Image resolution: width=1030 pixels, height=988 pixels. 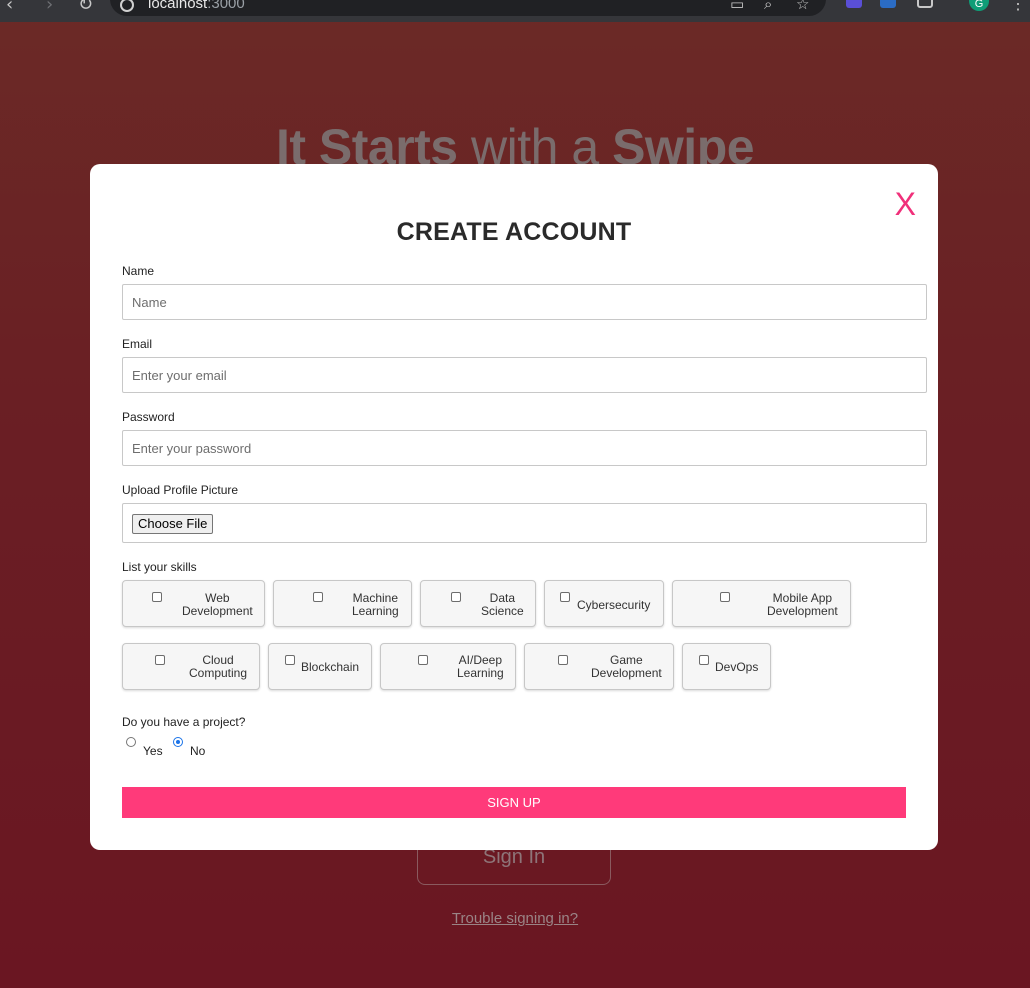 I want to click on skill-cybersecurity: Cybersecurity, so click(x=604, y=603).